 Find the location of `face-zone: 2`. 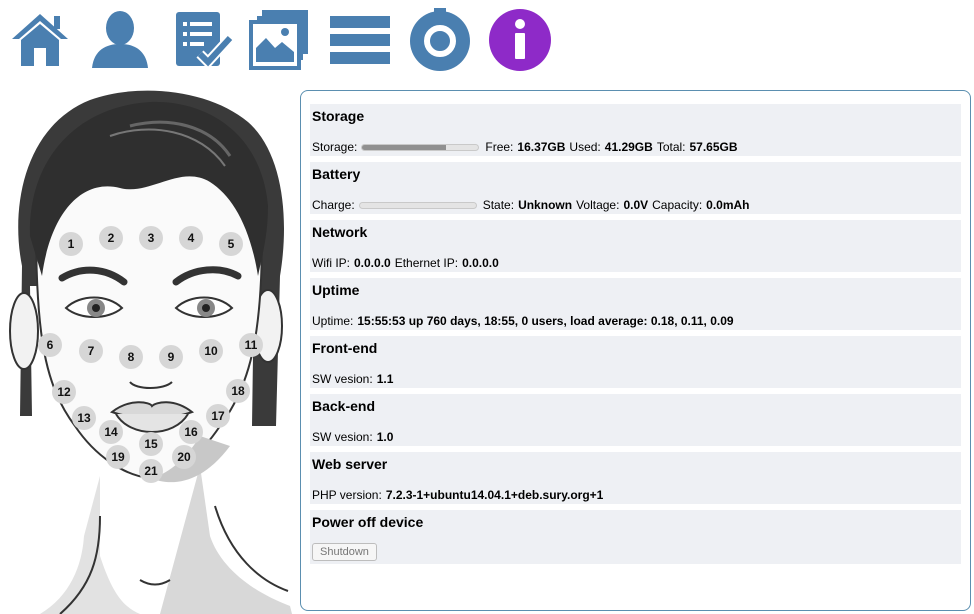

face-zone: 2 is located at coordinates (111, 238).